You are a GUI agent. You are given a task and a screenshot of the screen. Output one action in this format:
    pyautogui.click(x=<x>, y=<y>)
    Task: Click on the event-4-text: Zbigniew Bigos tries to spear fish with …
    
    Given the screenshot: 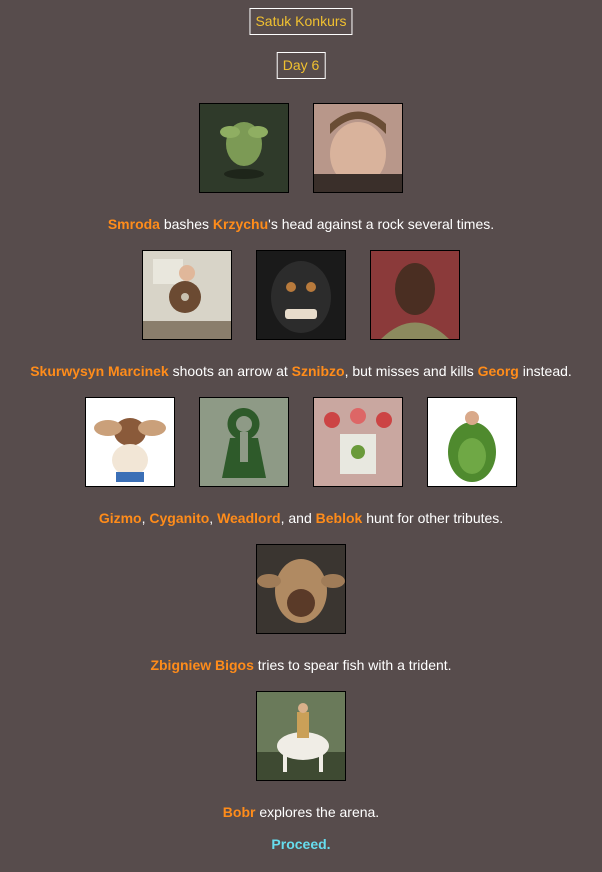 What is the action you would take?
    pyautogui.click(x=301, y=665)
    